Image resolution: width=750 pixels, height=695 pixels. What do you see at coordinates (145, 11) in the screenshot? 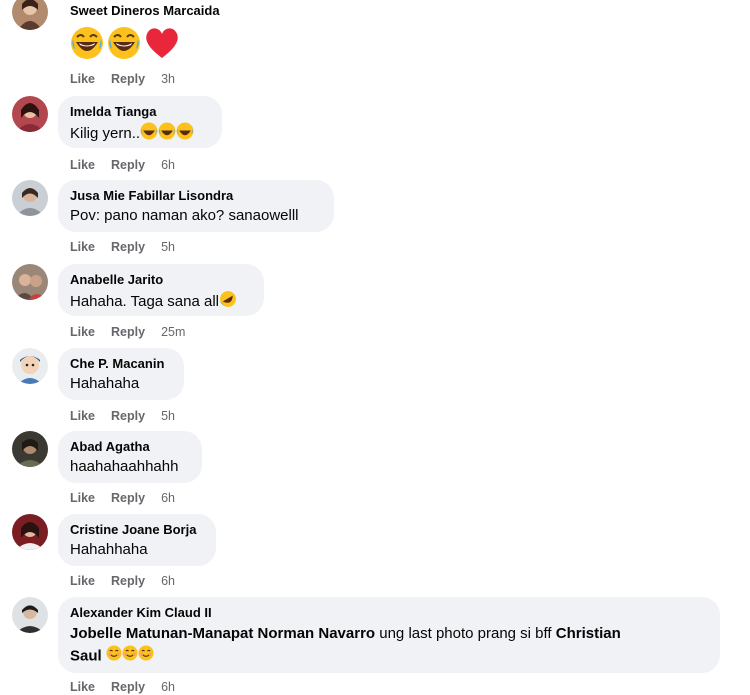
I see `comment-author: Sweet Dineros Marcaida` at bounding box center [145, 11].